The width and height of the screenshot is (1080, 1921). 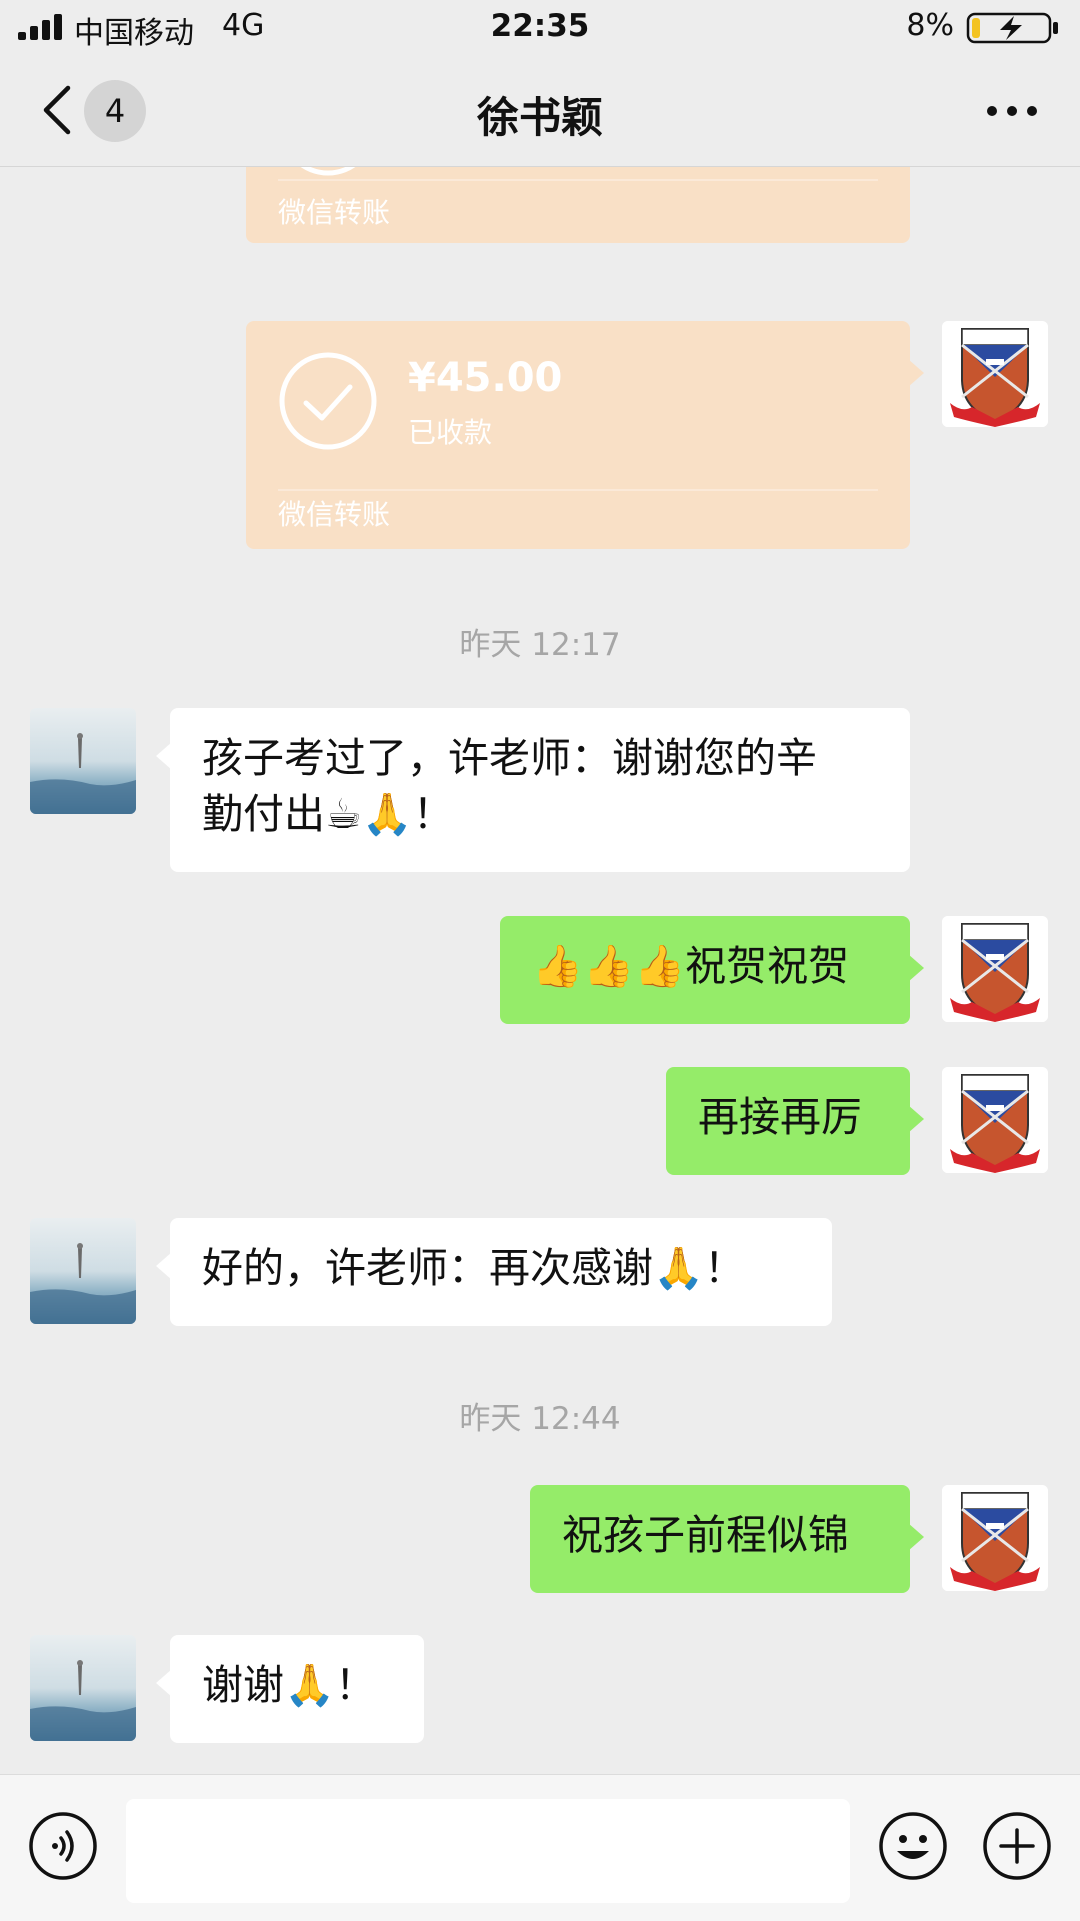 I want to click on message-bubble-sent: 👍👍👍祝贺祝贺, so click(x=712, y=970).